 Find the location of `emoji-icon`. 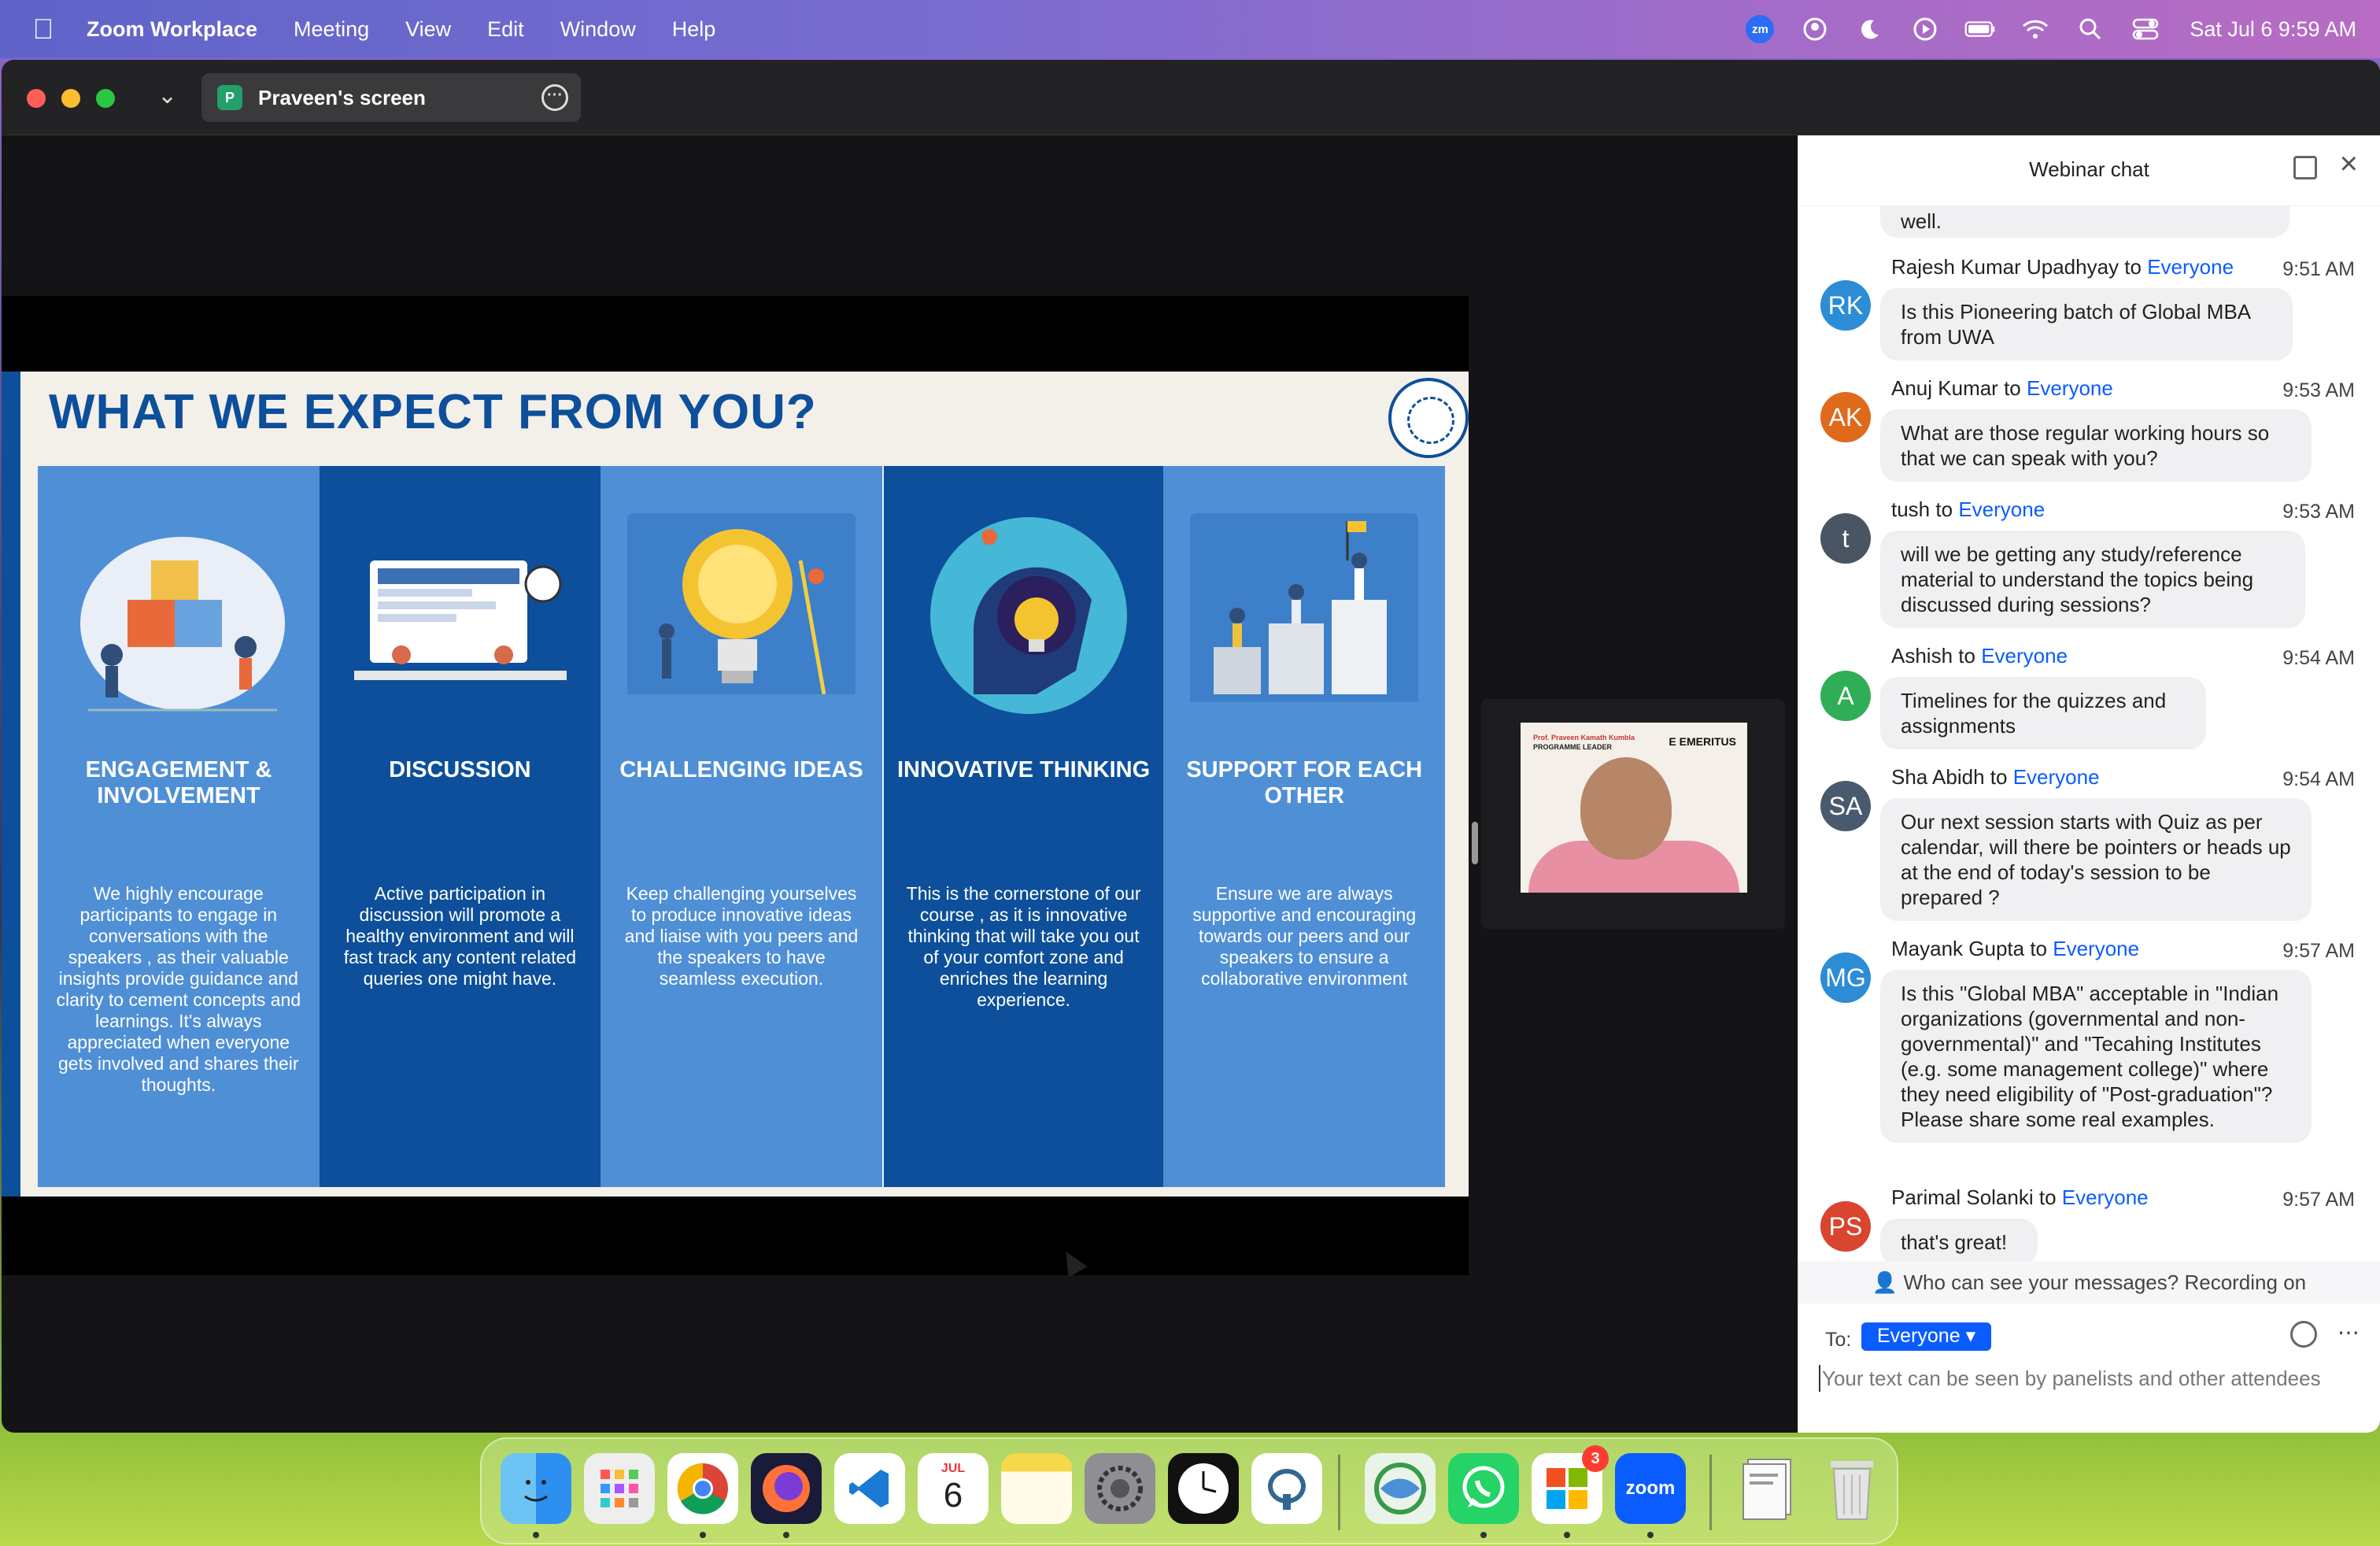

emoji-icon is located at coordinates (2303, 1334).